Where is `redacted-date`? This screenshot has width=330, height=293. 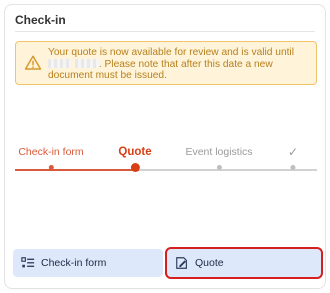 redacted-date is located at coordinates (60, 63).